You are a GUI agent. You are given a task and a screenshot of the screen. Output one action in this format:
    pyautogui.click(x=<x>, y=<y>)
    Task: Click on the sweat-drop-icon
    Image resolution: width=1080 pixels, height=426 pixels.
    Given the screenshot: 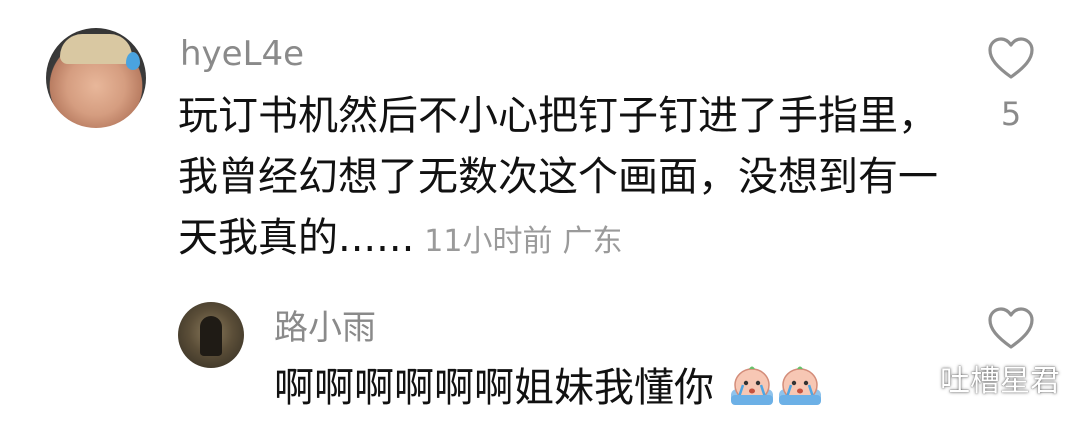 What is the action you would take?
    pyautogui.click(x=133, y=61)
    